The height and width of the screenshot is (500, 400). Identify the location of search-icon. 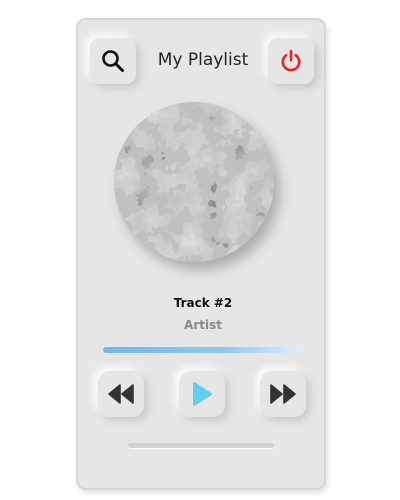
(113, 61).